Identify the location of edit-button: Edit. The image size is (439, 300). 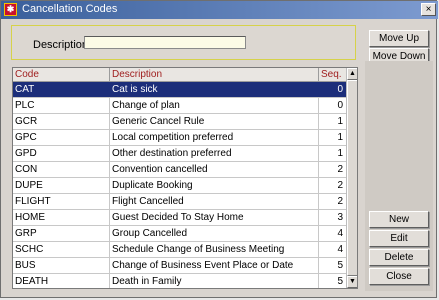
(399, 238).